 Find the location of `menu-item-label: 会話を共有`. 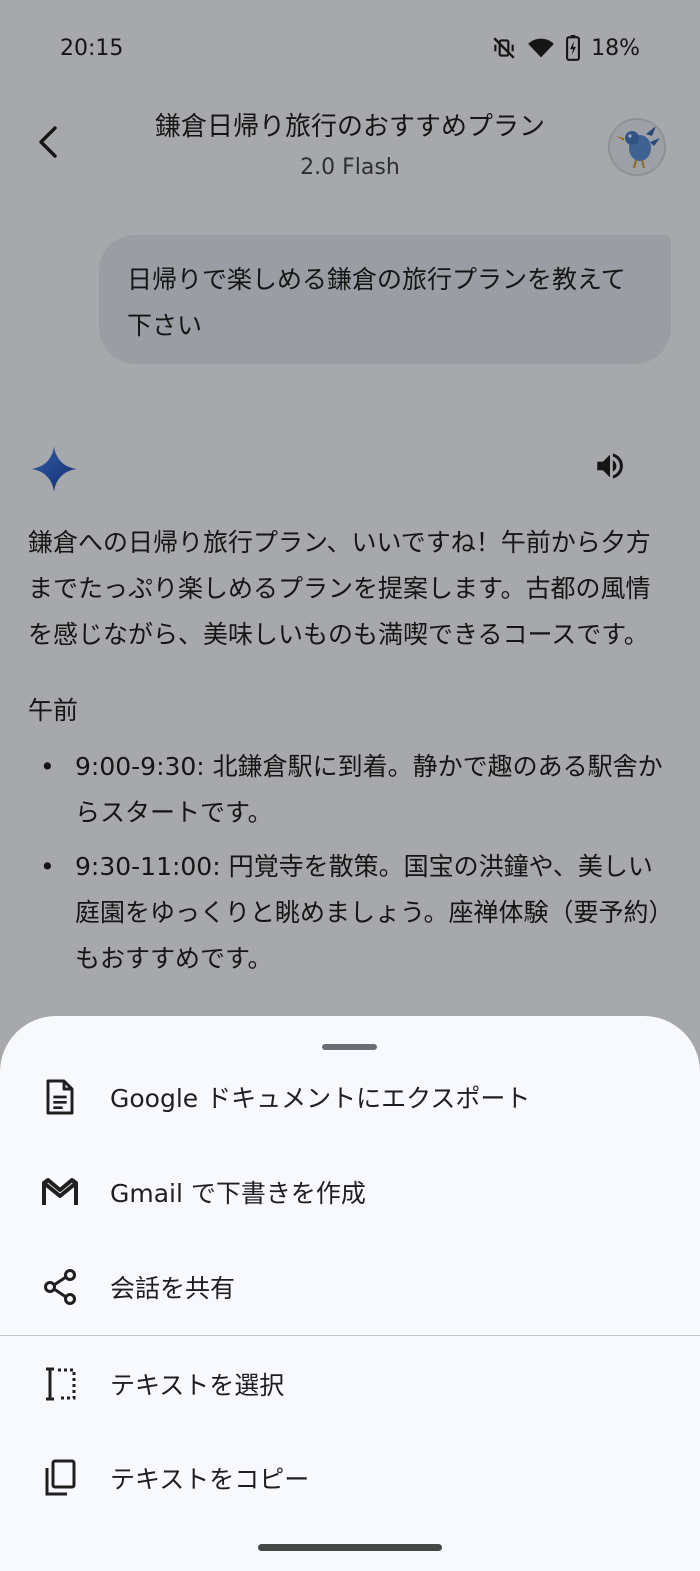

menu-item-label: 会話を共有 is located at coordinates (173, 1288).